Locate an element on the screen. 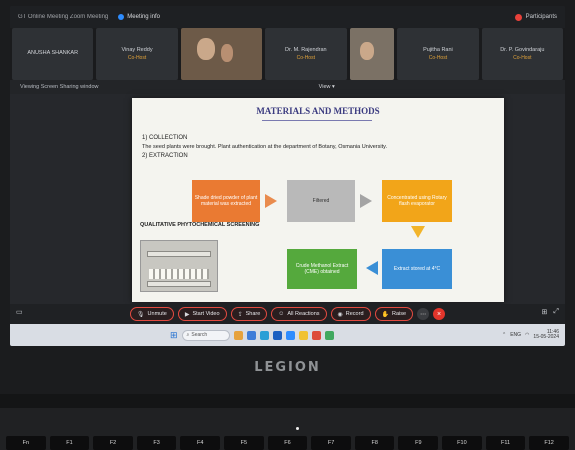 The image size is (575, 450). taskbar-search: ⌕ Search is located at coordinates (205, 335).